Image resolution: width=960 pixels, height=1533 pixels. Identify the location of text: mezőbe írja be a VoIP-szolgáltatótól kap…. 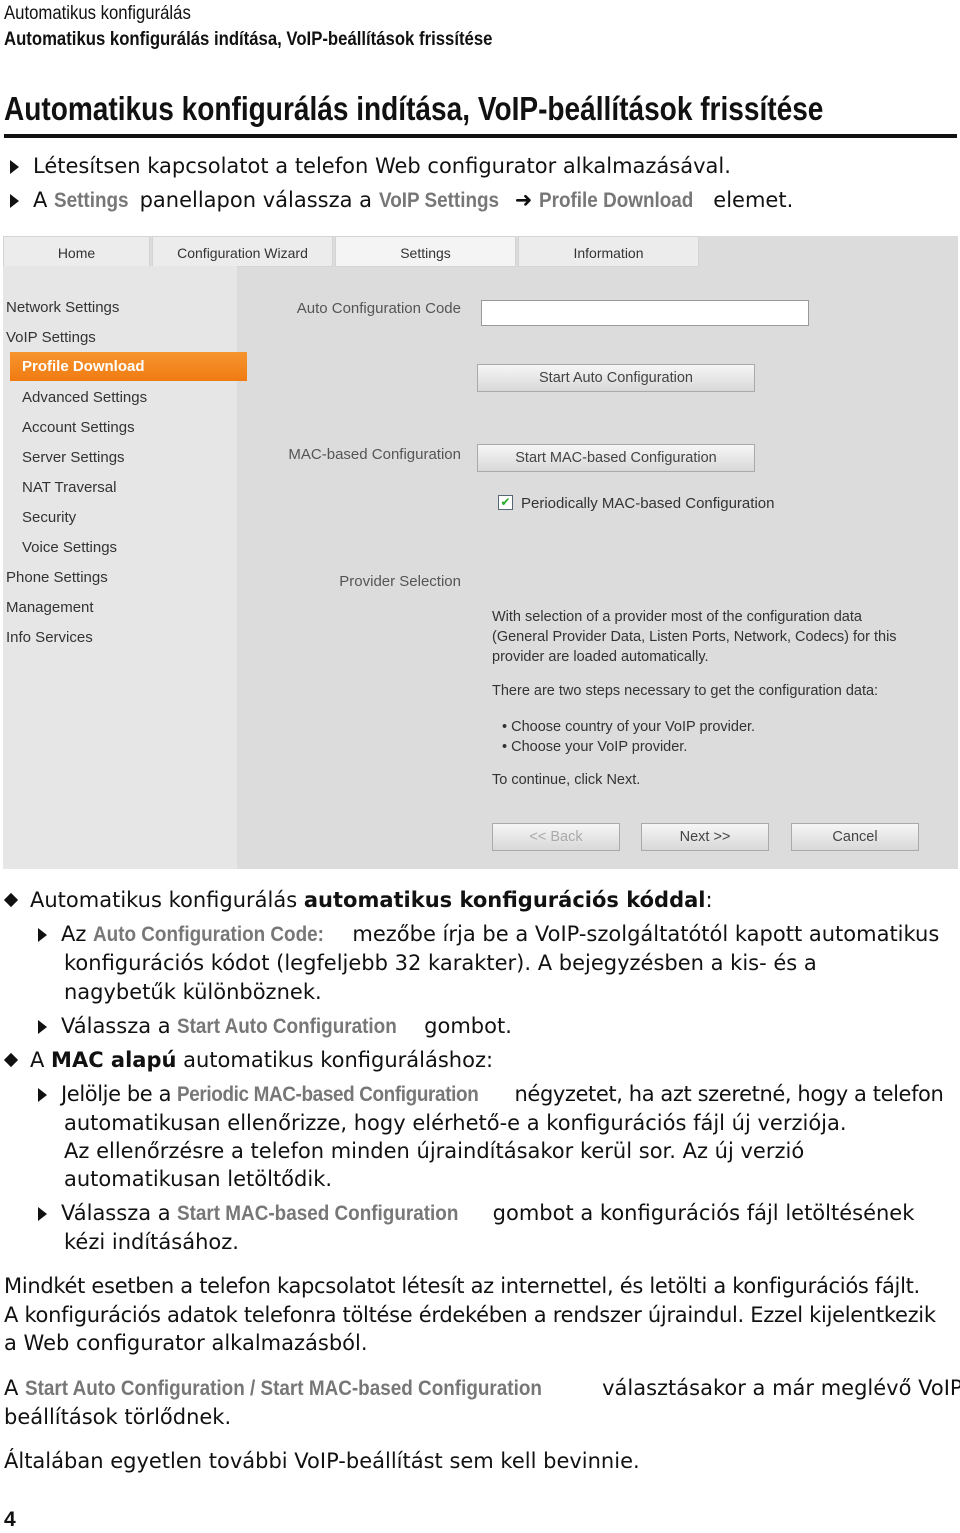
(642, 934).